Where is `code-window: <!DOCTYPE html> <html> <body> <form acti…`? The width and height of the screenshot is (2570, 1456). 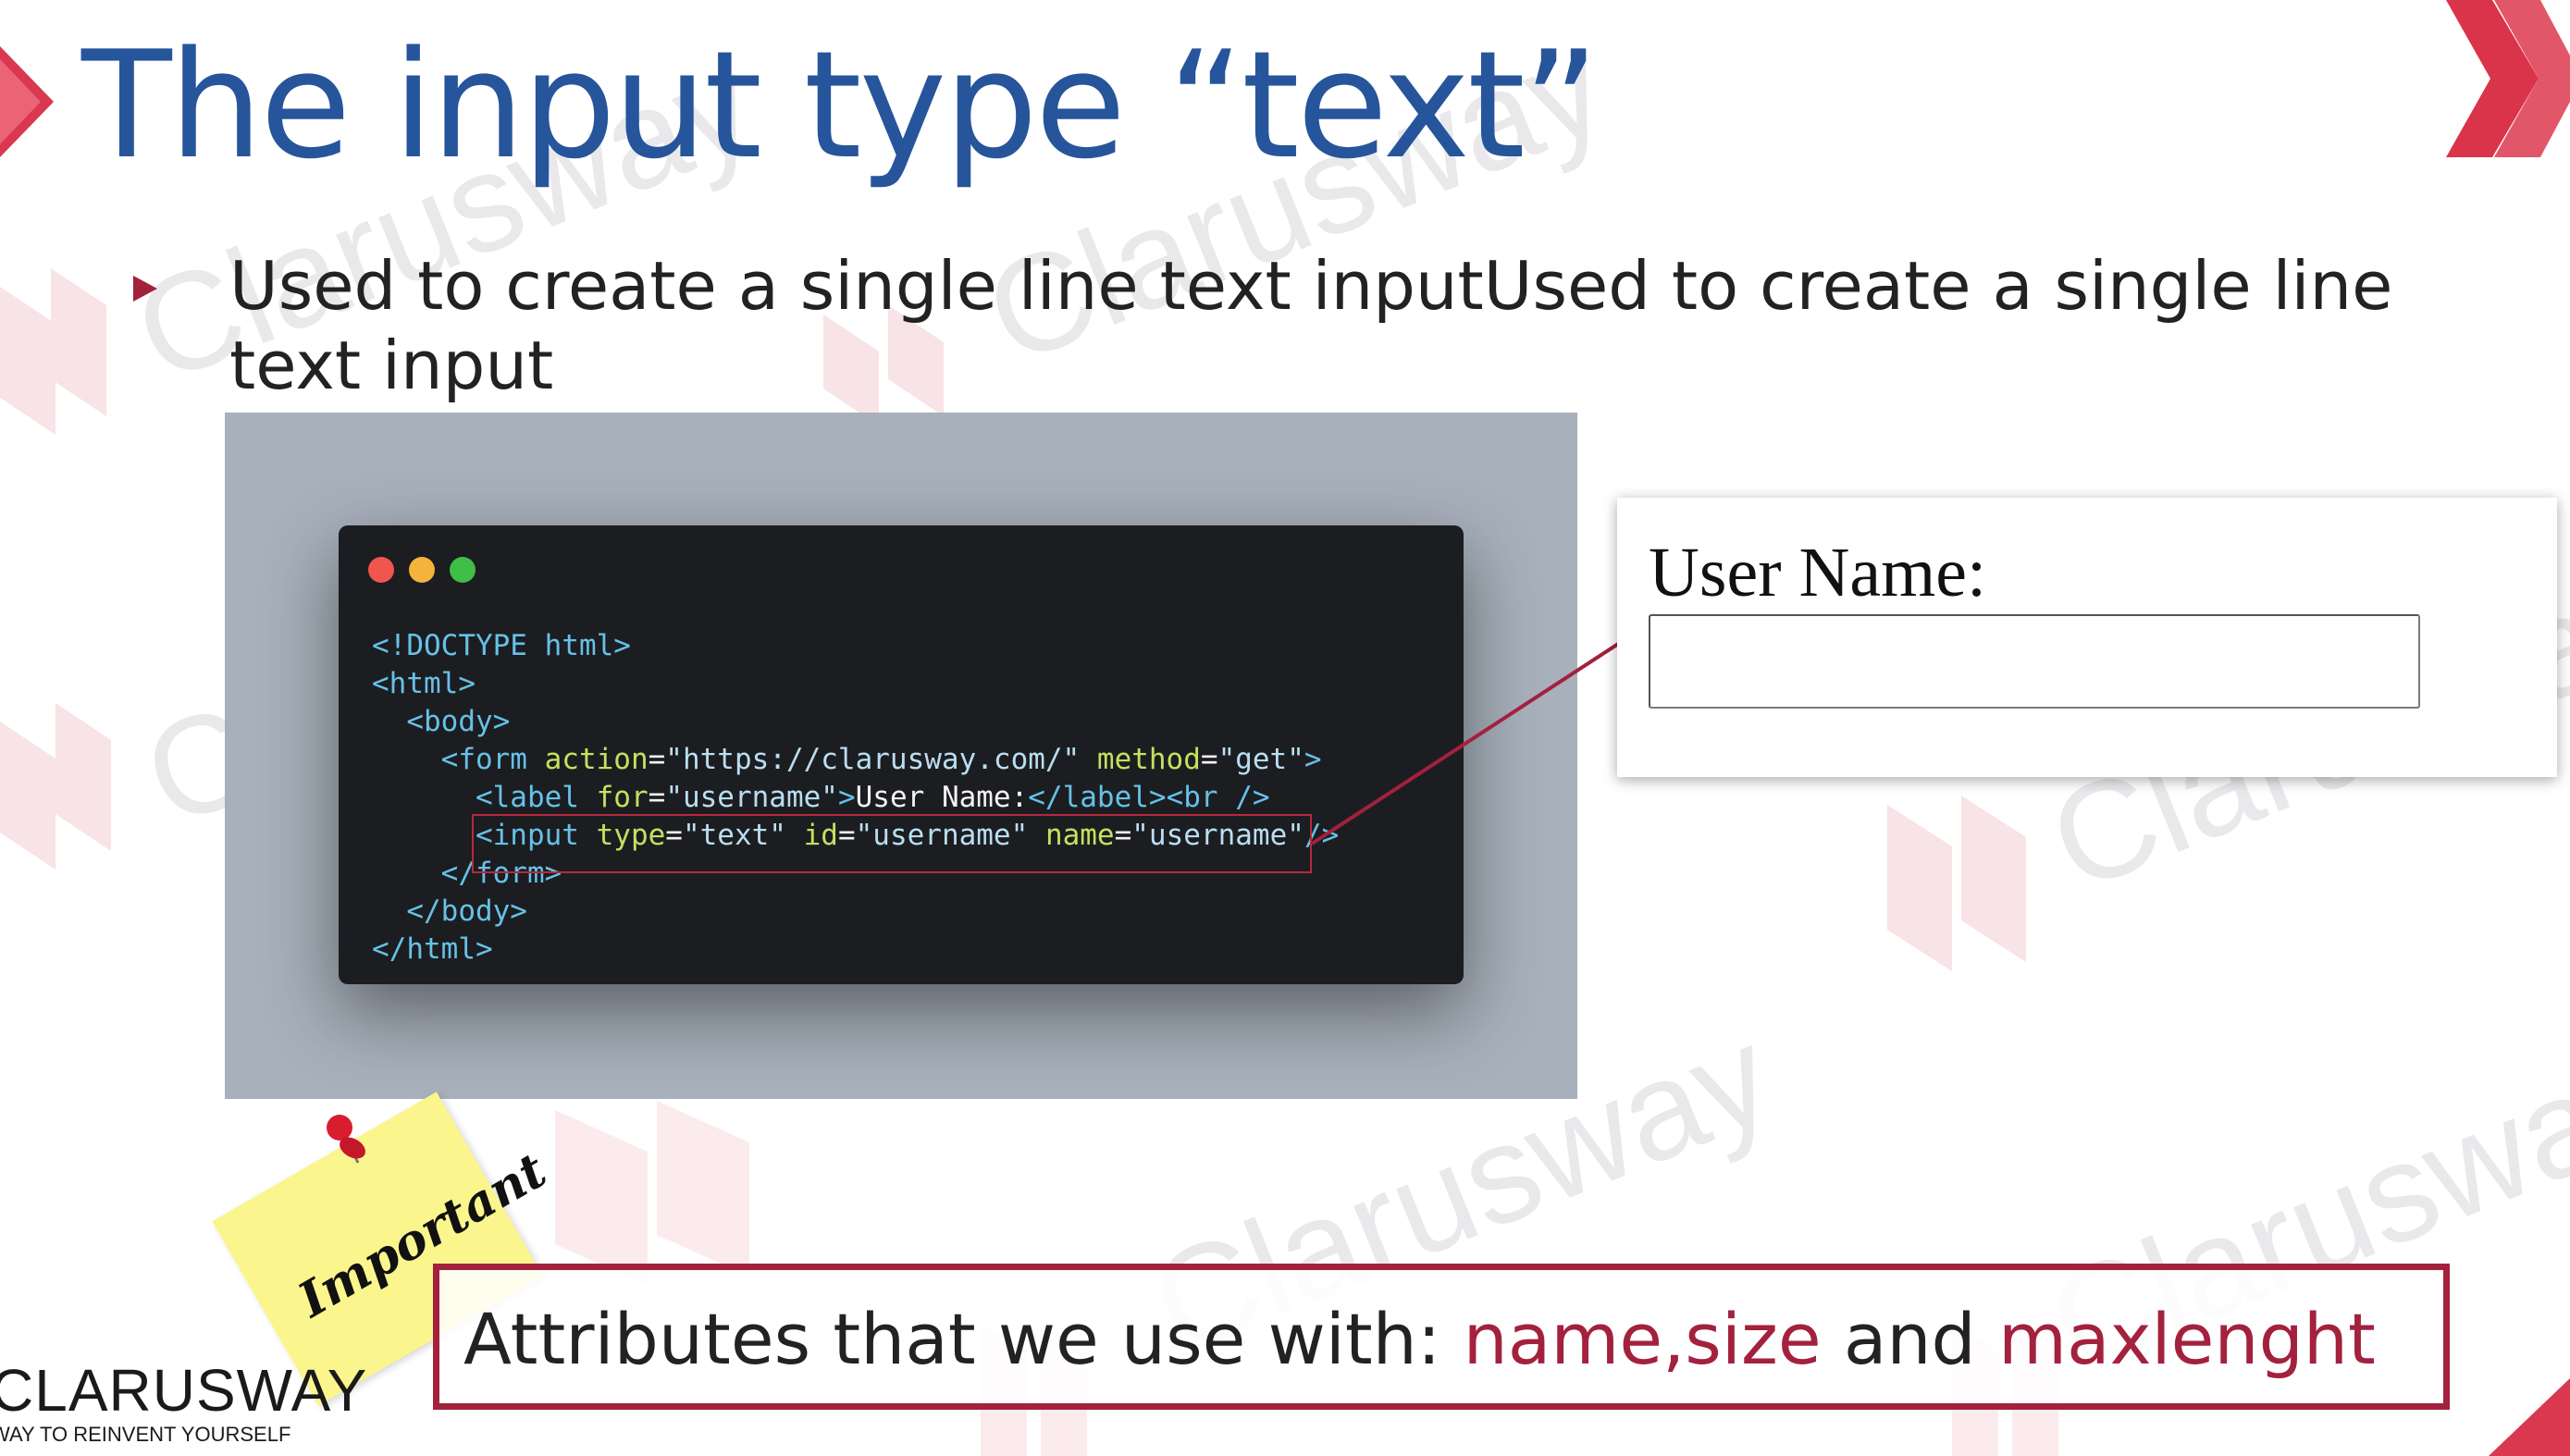 code-window: <!DOCTYPE html> <html> <body> <form acti… is located at coordinates (901, 754).